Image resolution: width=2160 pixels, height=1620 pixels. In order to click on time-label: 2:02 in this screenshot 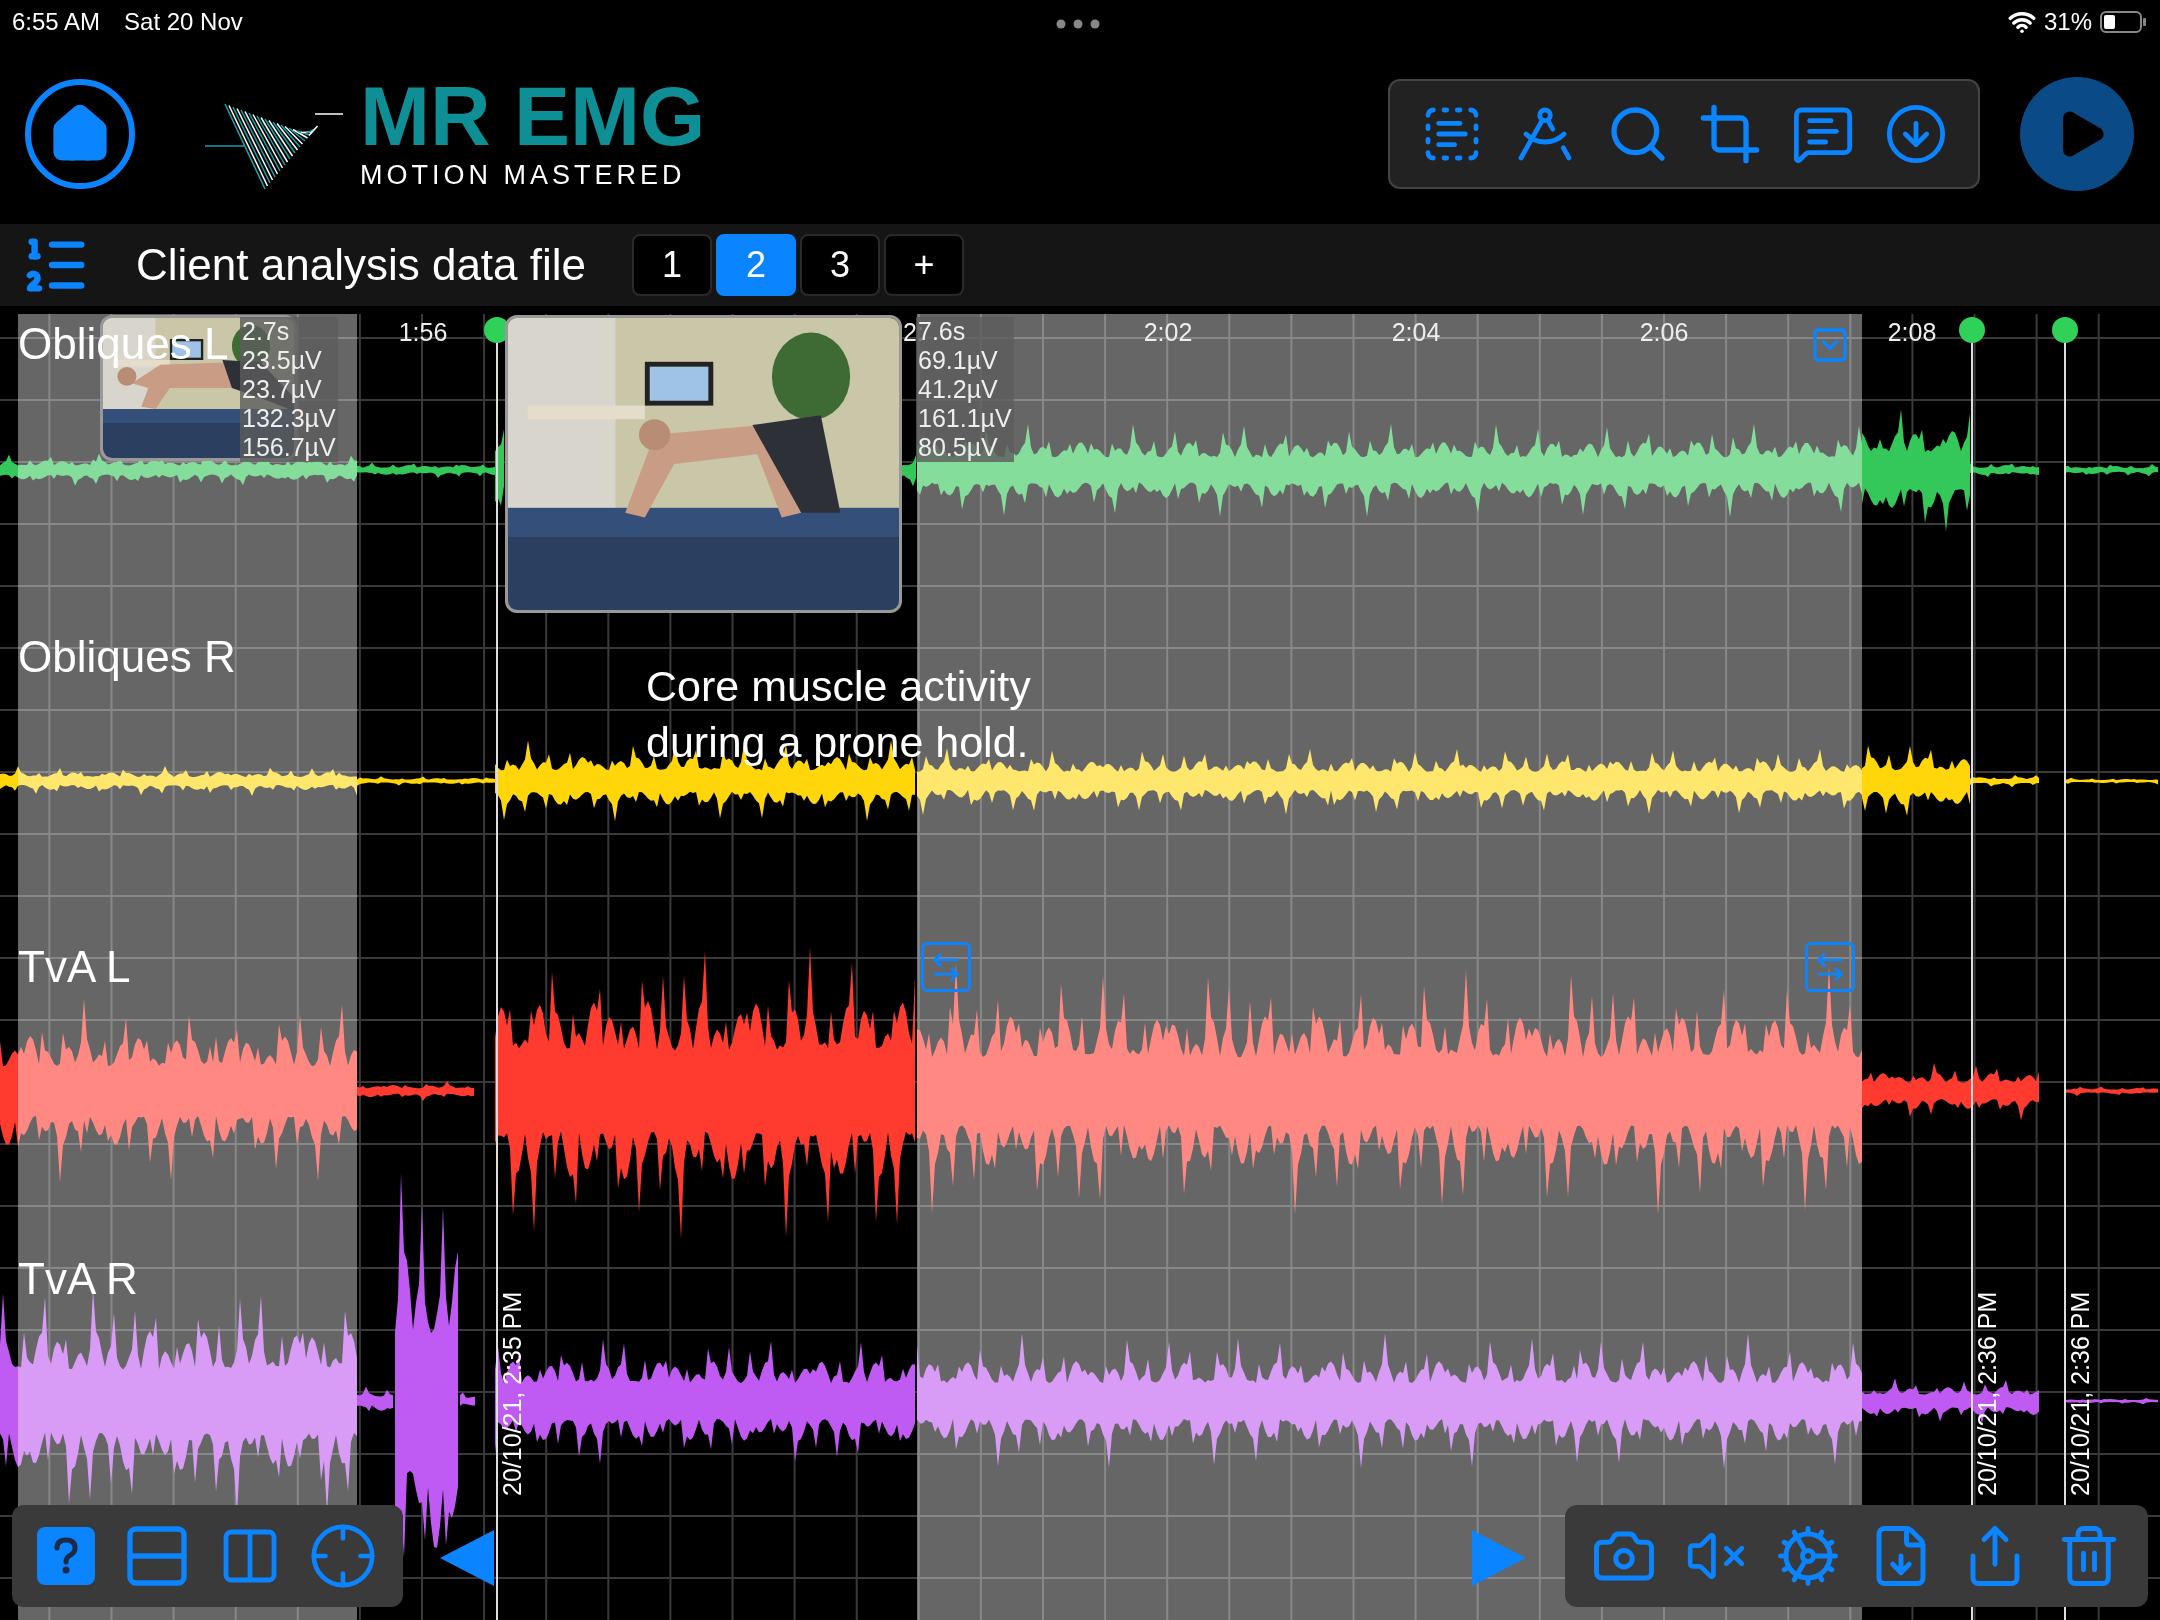, I will do `click(1168, 332)`.